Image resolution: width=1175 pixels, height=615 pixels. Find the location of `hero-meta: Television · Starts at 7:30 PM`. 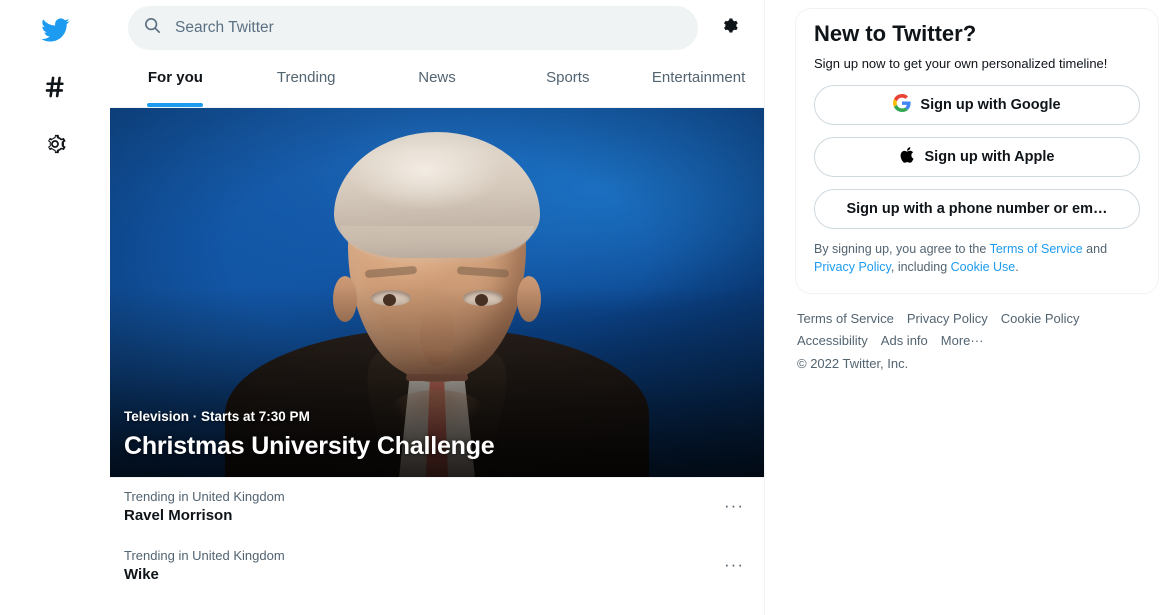

hero-meta: Television · Starts at 7:30 PM is located at coordinates (217, 416).